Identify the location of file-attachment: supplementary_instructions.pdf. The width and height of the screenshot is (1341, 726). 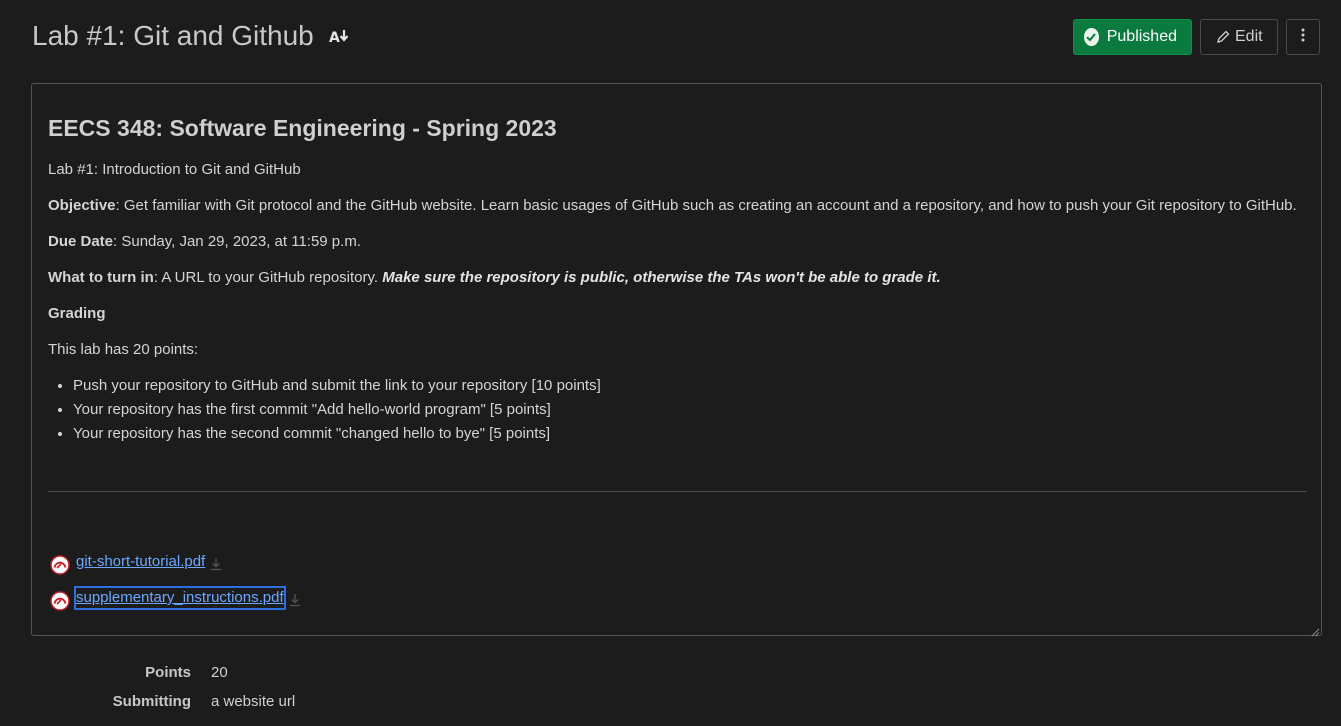
(176, 598).